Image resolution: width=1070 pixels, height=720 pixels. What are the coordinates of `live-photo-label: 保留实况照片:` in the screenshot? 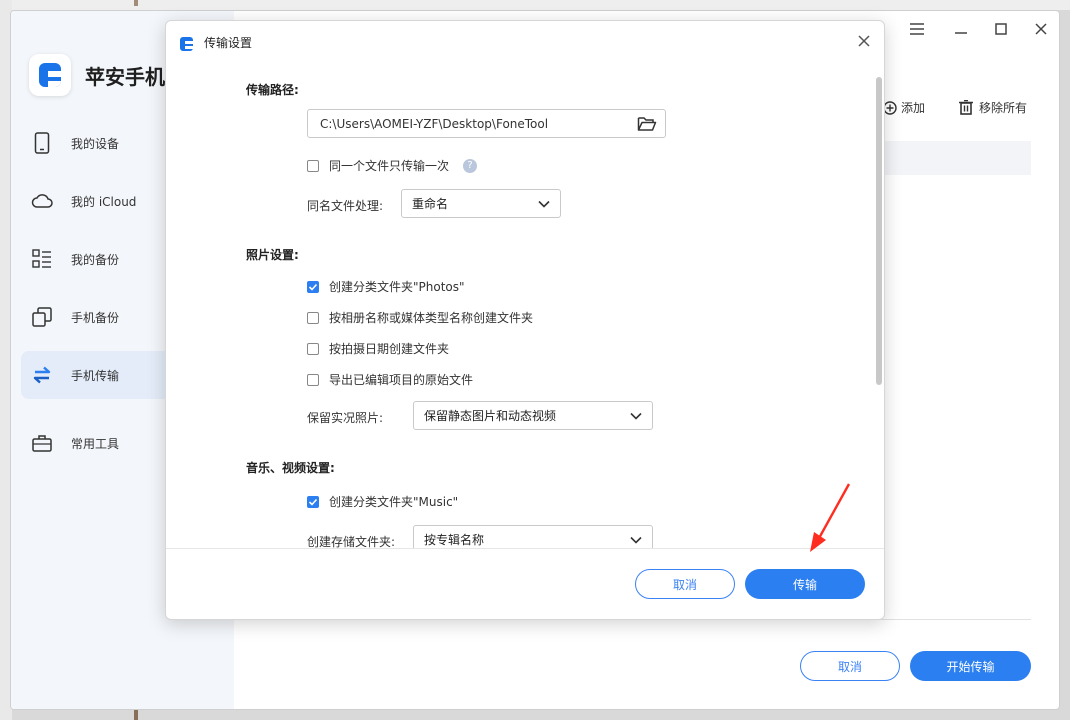 It's located at (345, 418).